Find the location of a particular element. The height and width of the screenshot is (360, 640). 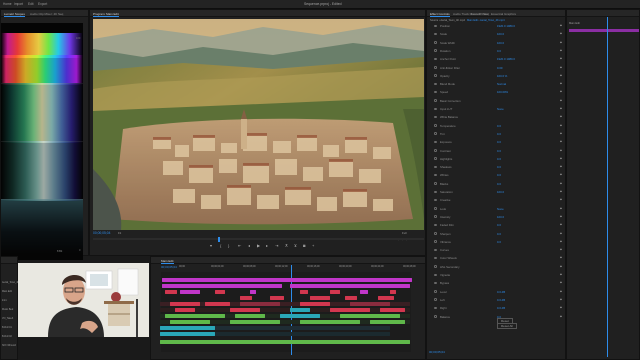

tab-lumetri-scopes: Lumetri Scopes is located at coordinates (14, 14).